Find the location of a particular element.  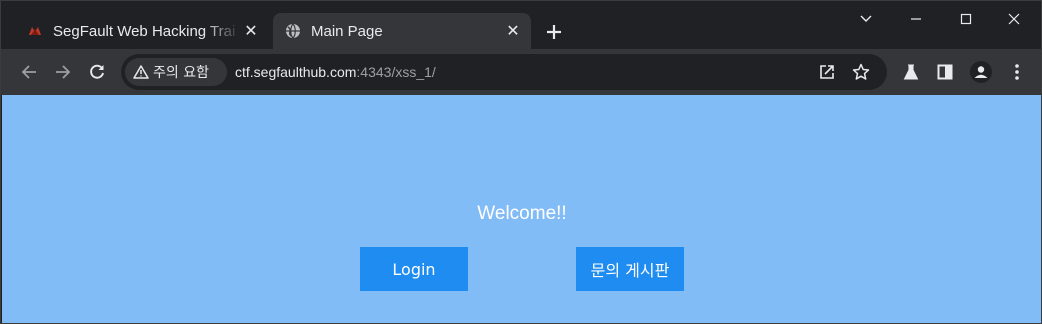

chevron-down-icon is located at coordinates (866, 18).